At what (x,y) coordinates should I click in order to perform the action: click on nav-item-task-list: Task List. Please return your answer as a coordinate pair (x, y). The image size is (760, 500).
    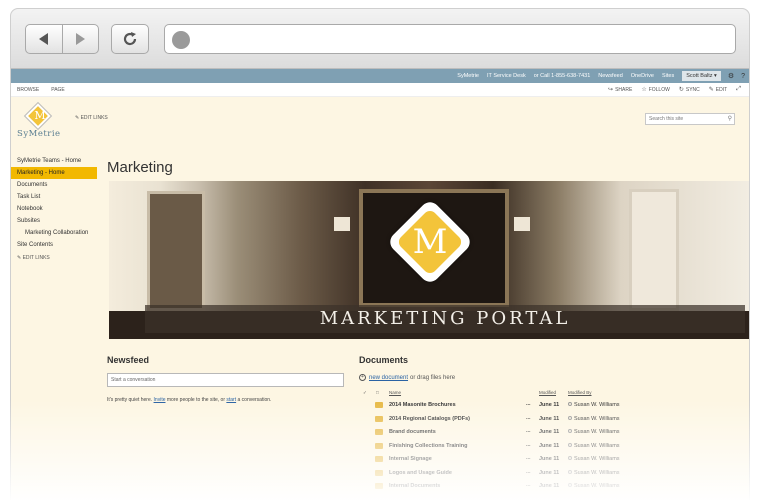
    Looking at the image, I should click on (54, 197).